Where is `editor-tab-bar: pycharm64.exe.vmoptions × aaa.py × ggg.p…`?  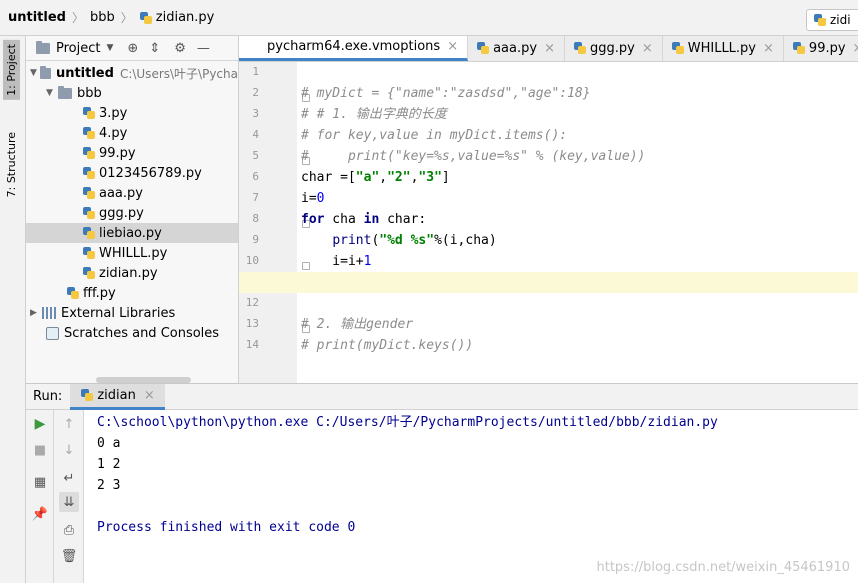
editor-tab-bar: pycharm64.exe.vmoptions × aaa.py × ggg.p… is located at coordinates (548, 49).